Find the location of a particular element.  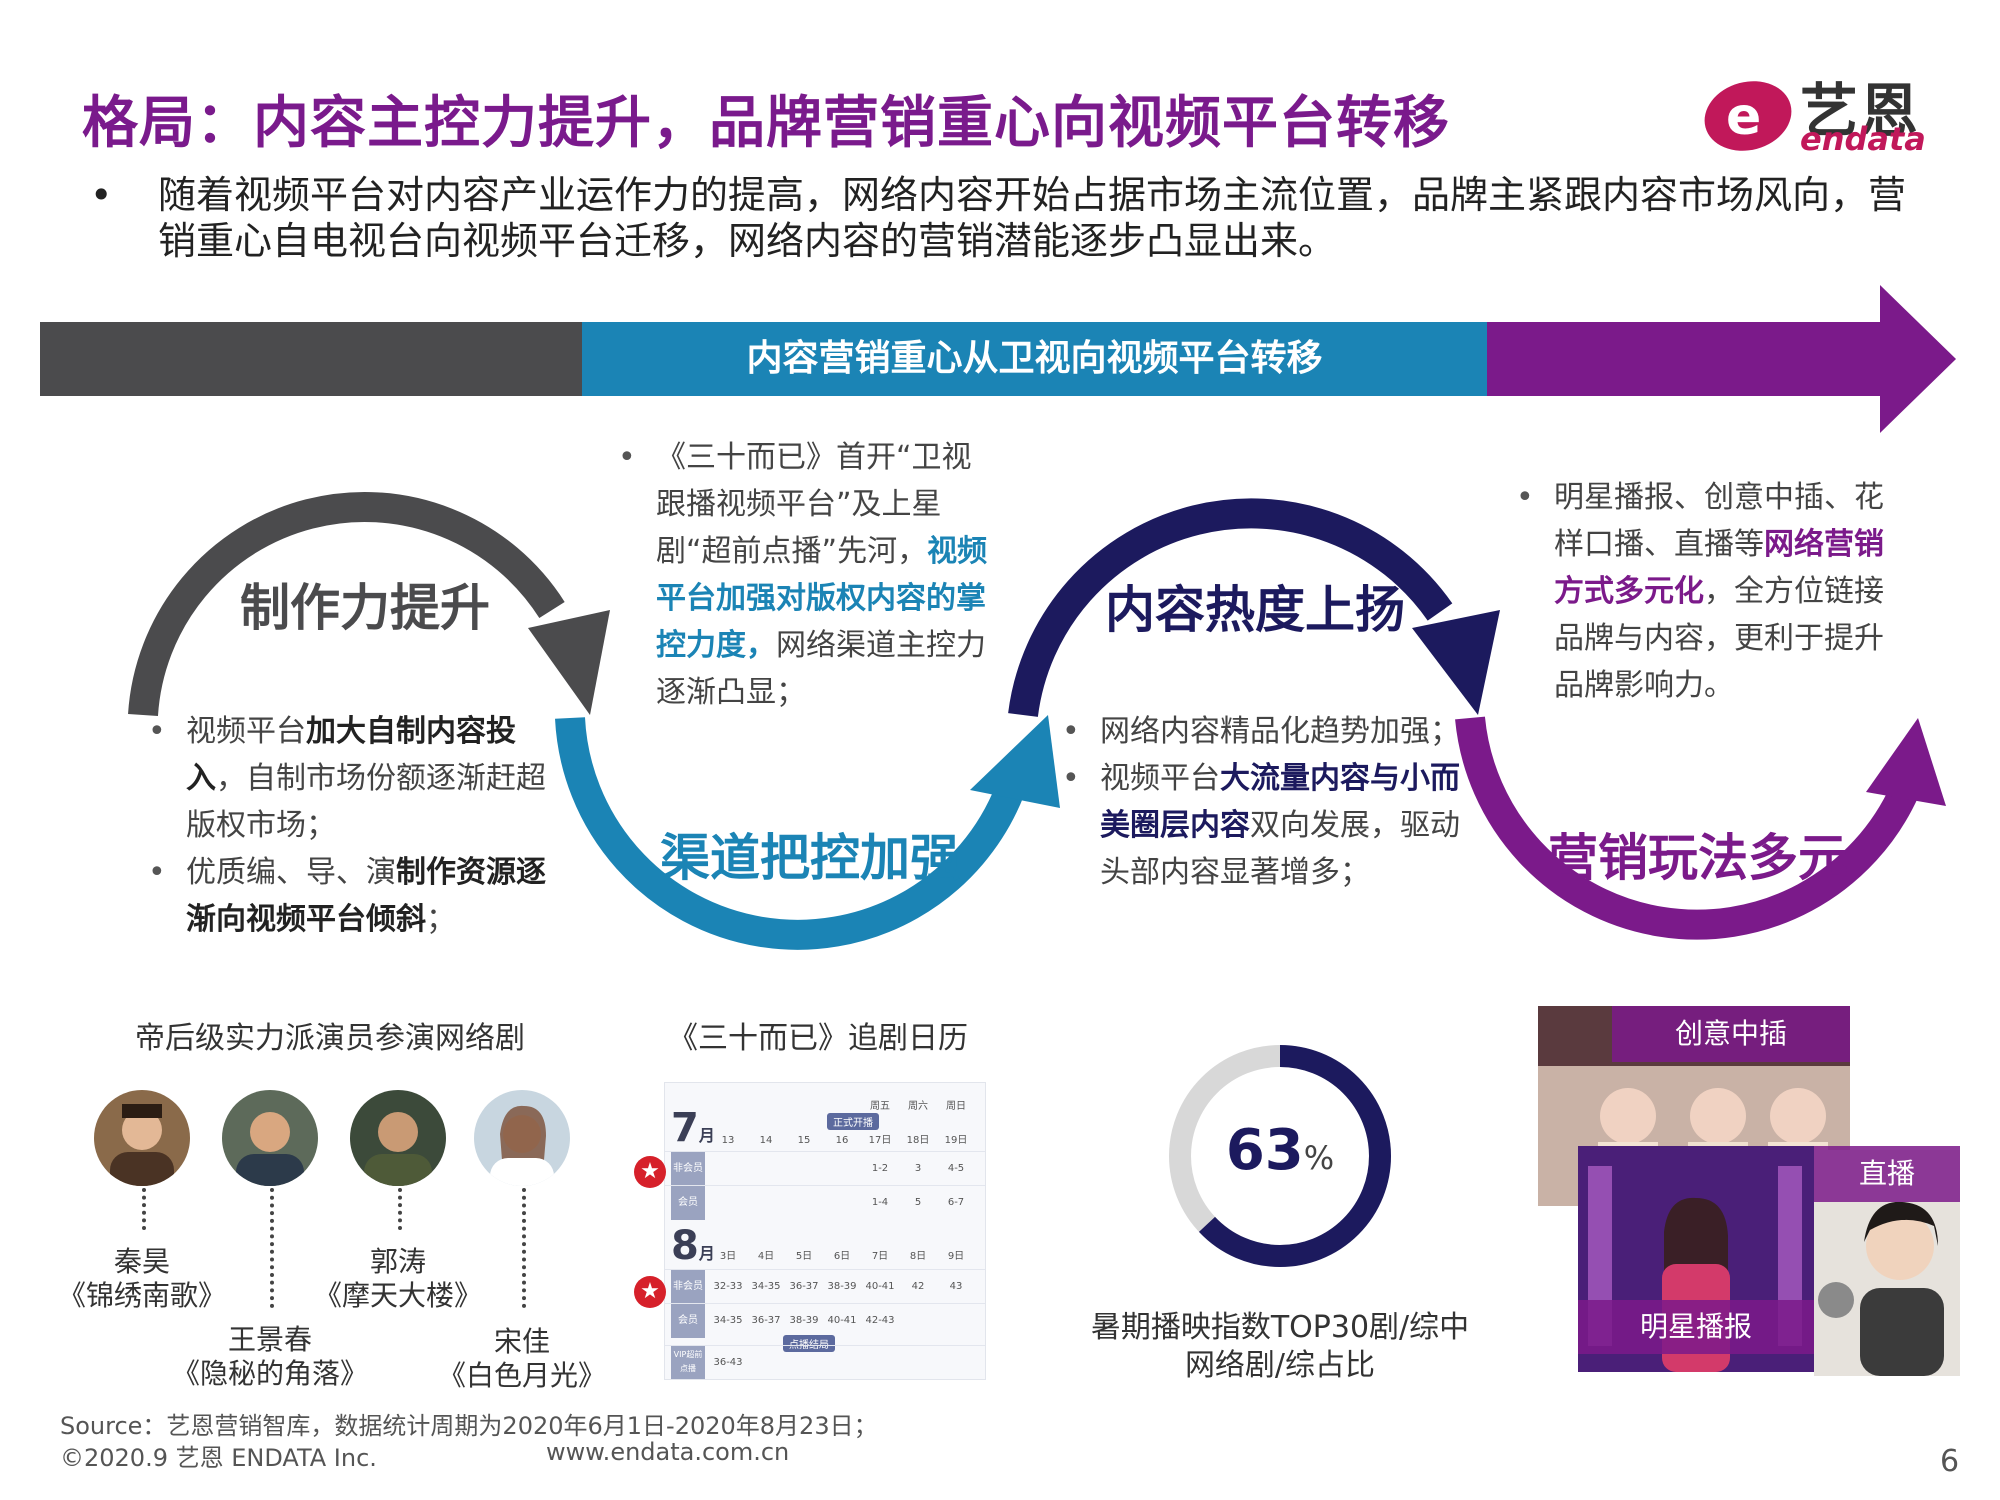

july-weekdays: 周五 周六 周日 is located at coordinates (918, 1106).